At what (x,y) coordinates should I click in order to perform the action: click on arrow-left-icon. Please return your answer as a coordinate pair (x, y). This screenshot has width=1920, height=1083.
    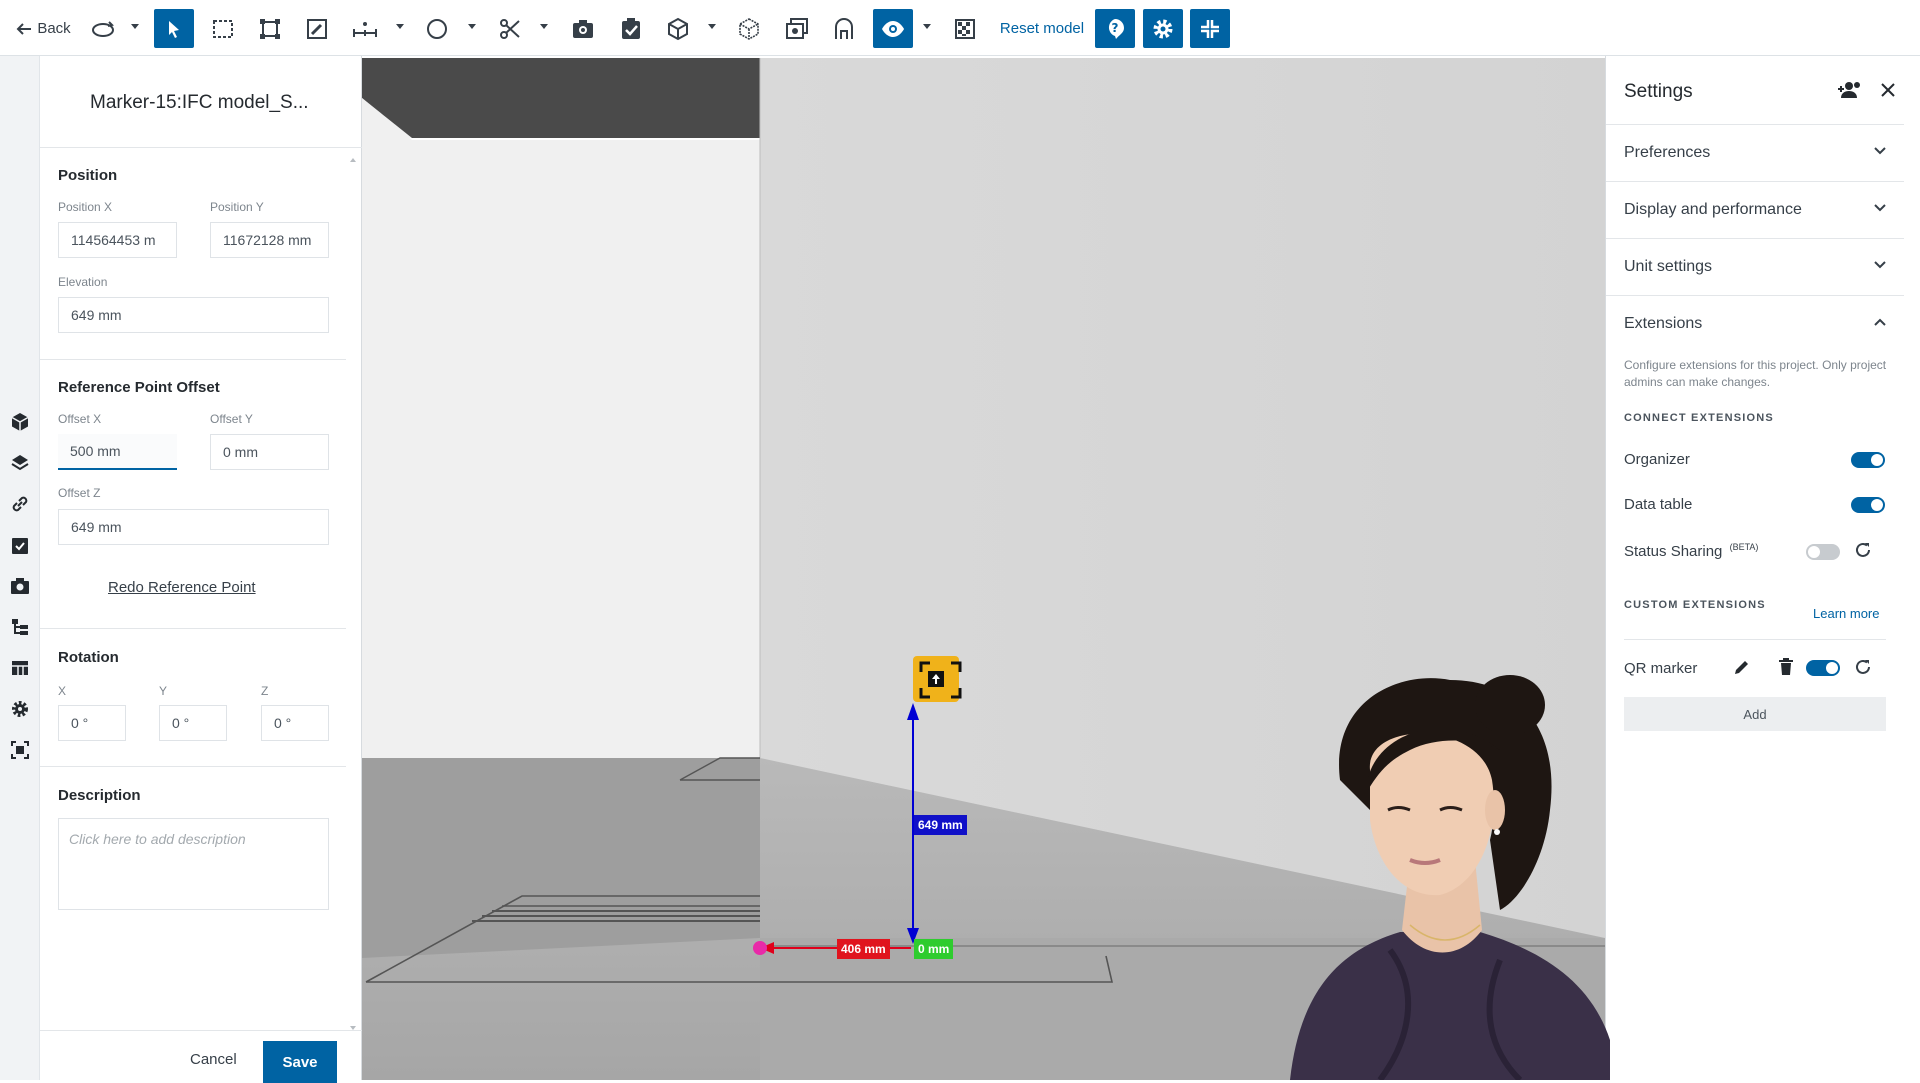
    Looking at the image, I should click on (24, 28).